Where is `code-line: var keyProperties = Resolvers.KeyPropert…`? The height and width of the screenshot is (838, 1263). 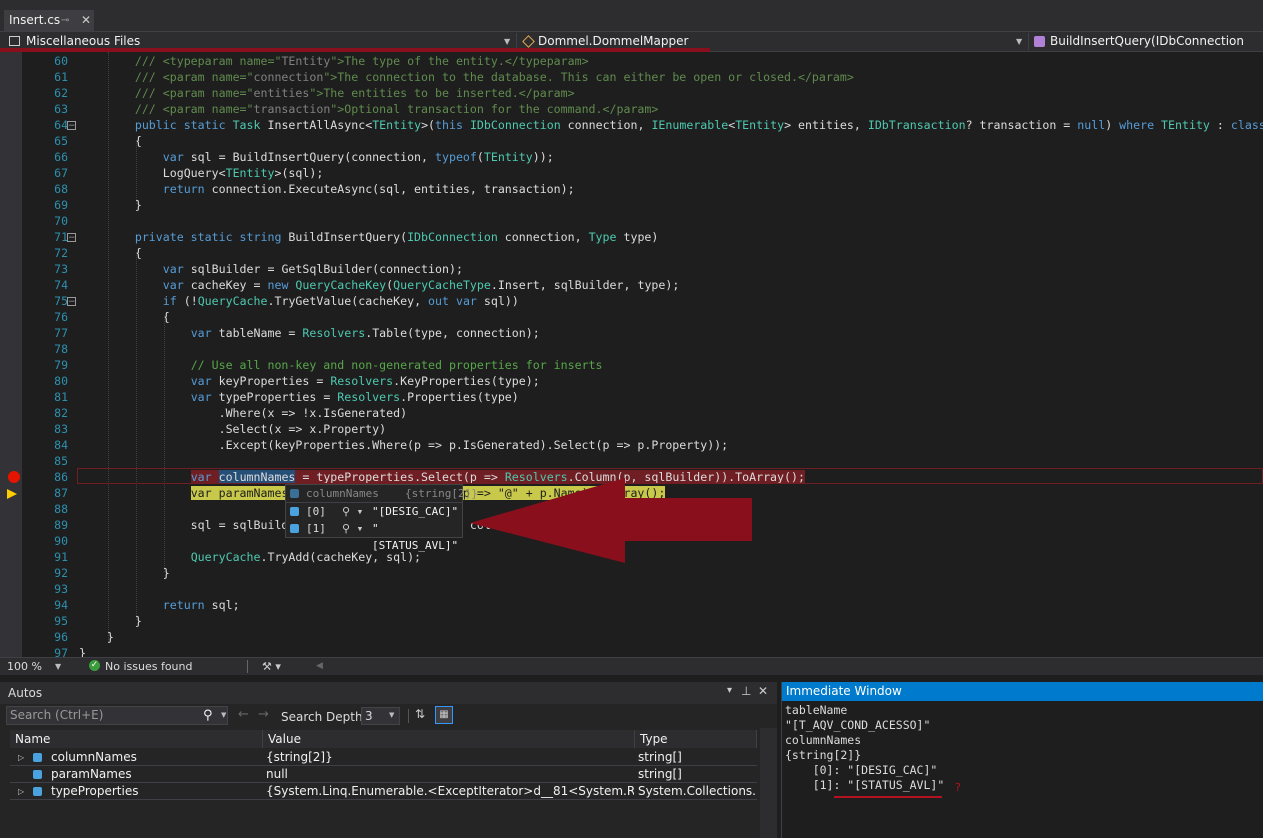
code-line: var keyProperties = Resolvers.KeyPropert… is located at coordinates (309, 381).